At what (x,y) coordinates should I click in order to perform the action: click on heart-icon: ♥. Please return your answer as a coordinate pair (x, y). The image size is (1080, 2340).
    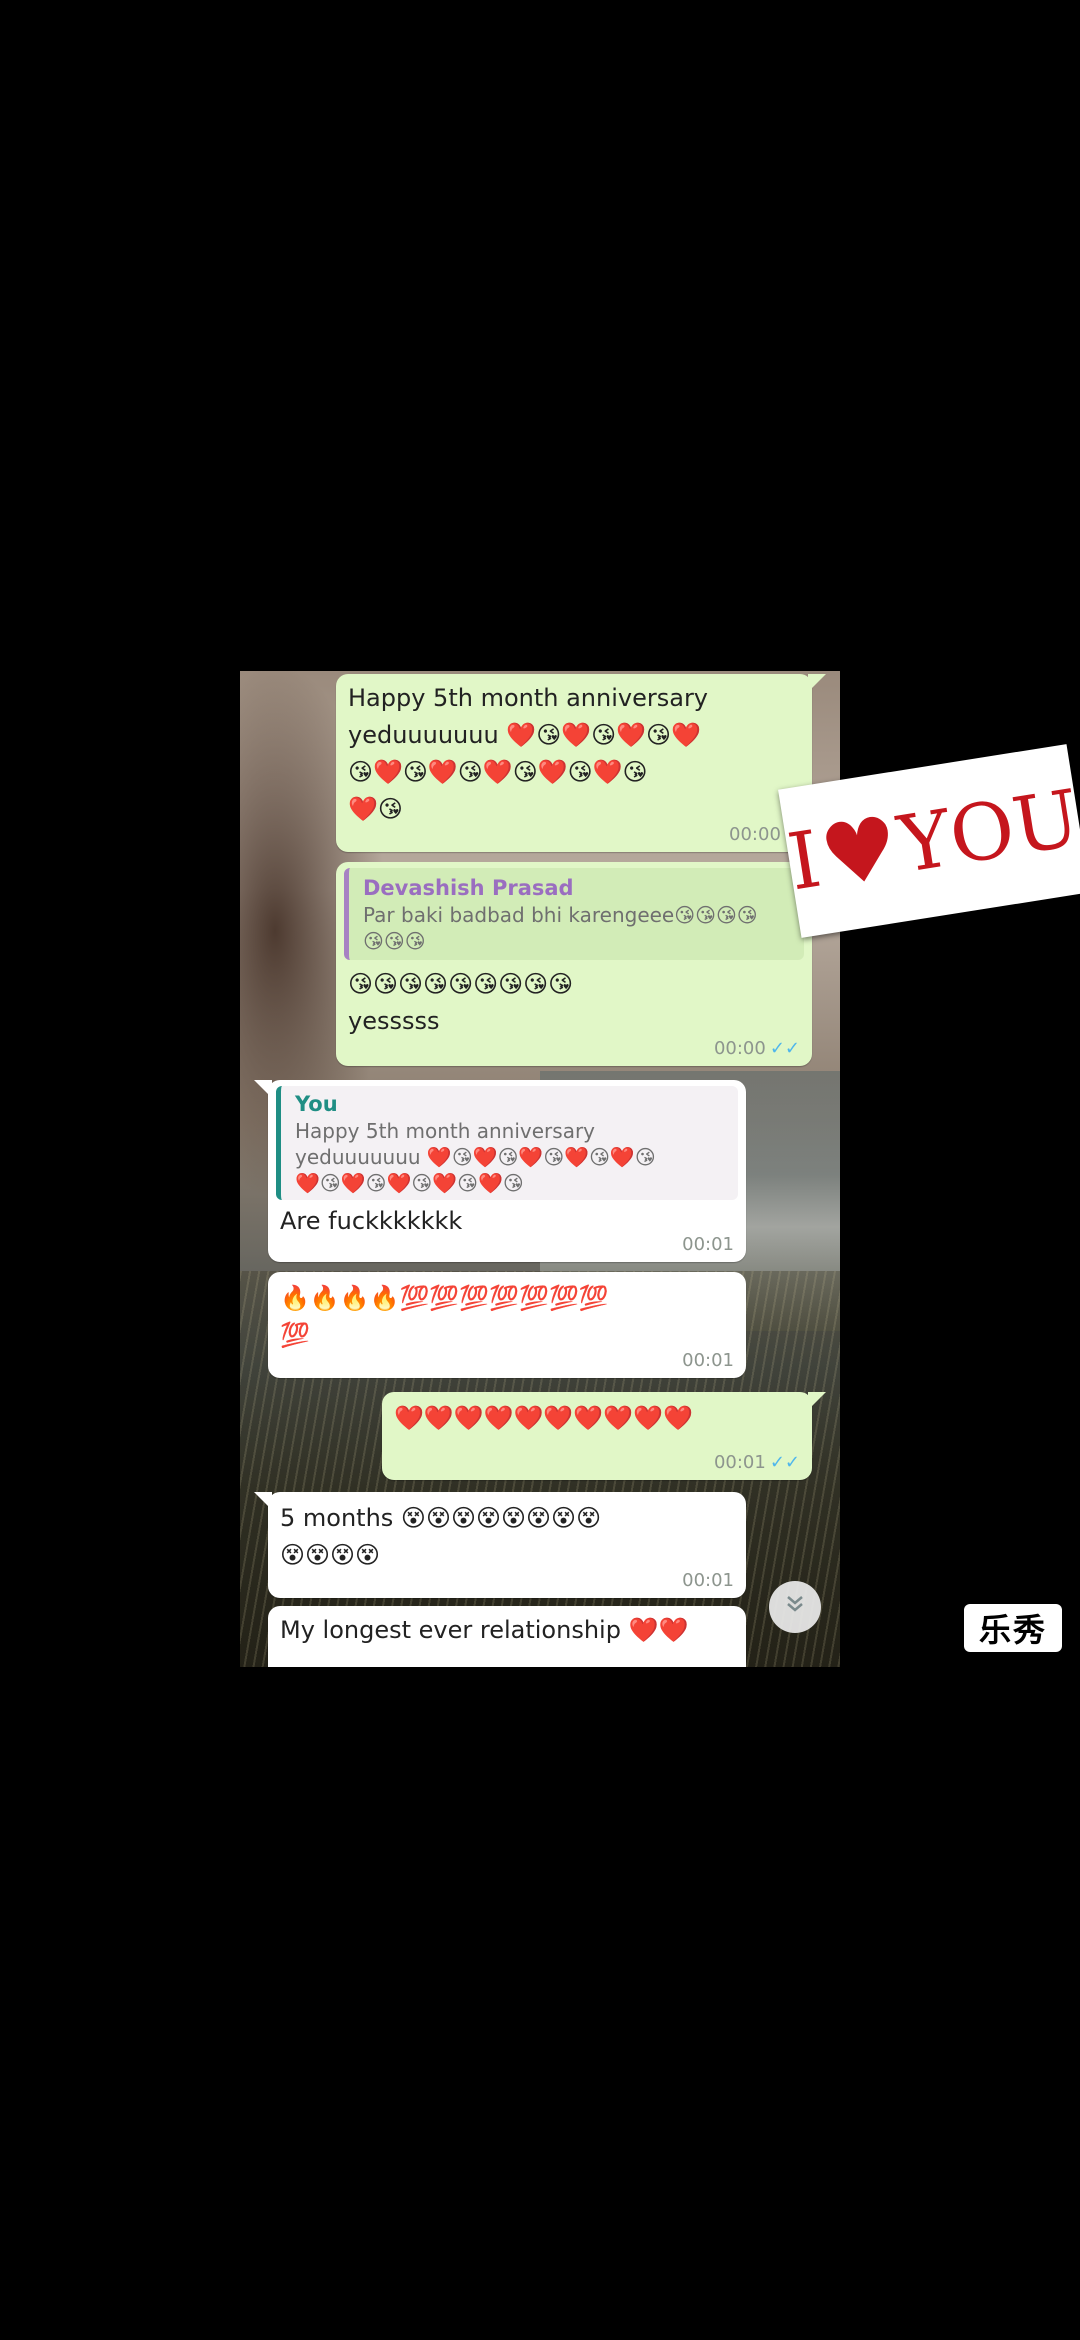
    Looking at the image, I should click on (859, 853).